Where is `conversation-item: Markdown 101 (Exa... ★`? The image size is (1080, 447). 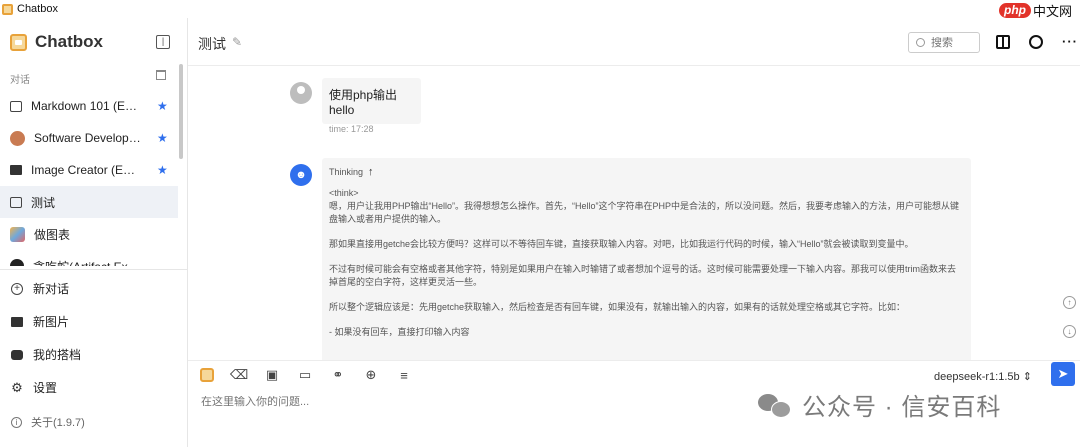
conversation-item: Markdown 101 (Exa... ★ is located at coordinates (89, 106).